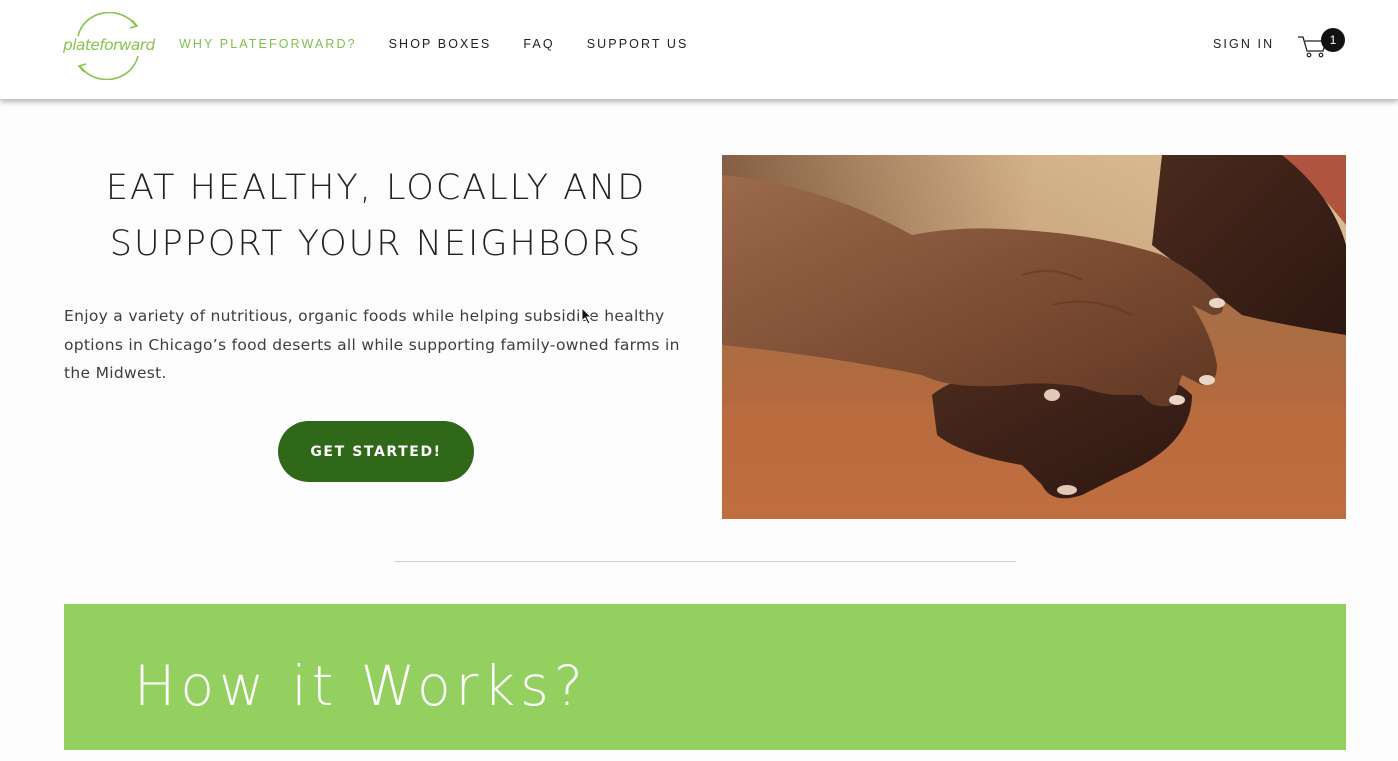 The height and width of the screenshot is (761, 1398). I want to click on hero-title-line-2: SUPPORT YOUR NEIGHBORS, so click(376, 244).